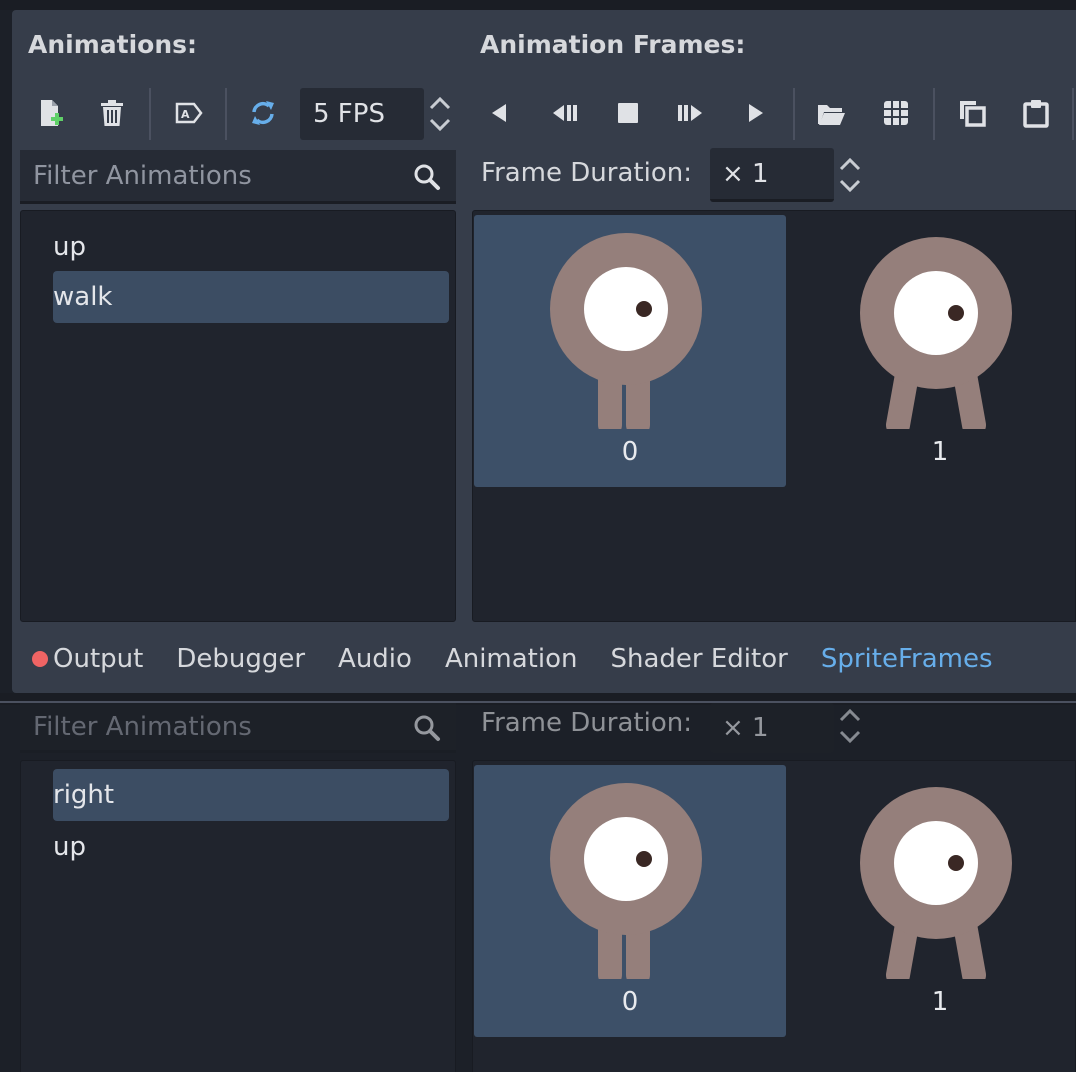 This screenshot has width=1076, height=1072. I want to click on delete-animation-icon, so click(112, 113).